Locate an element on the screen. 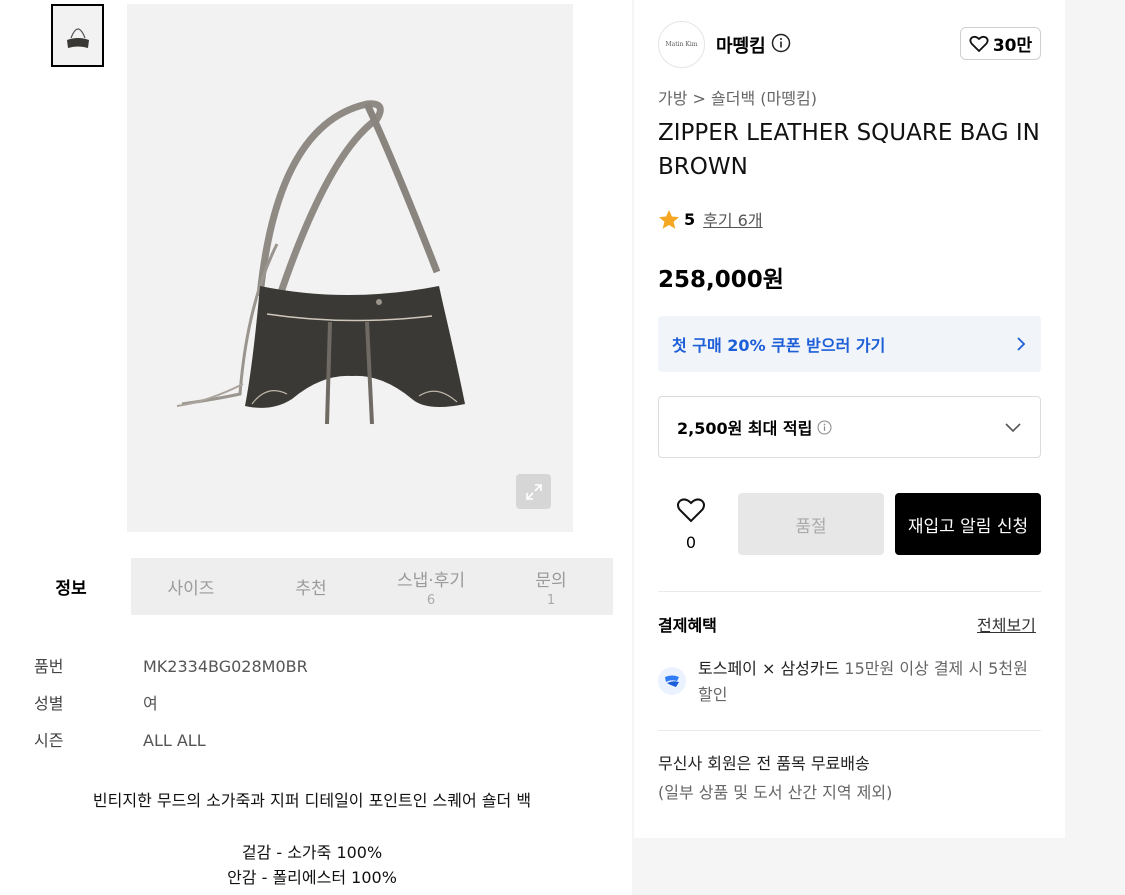 This screenshot has width=1125, height=895. wishlist-count: 0 is located at coordinates (691, 542).